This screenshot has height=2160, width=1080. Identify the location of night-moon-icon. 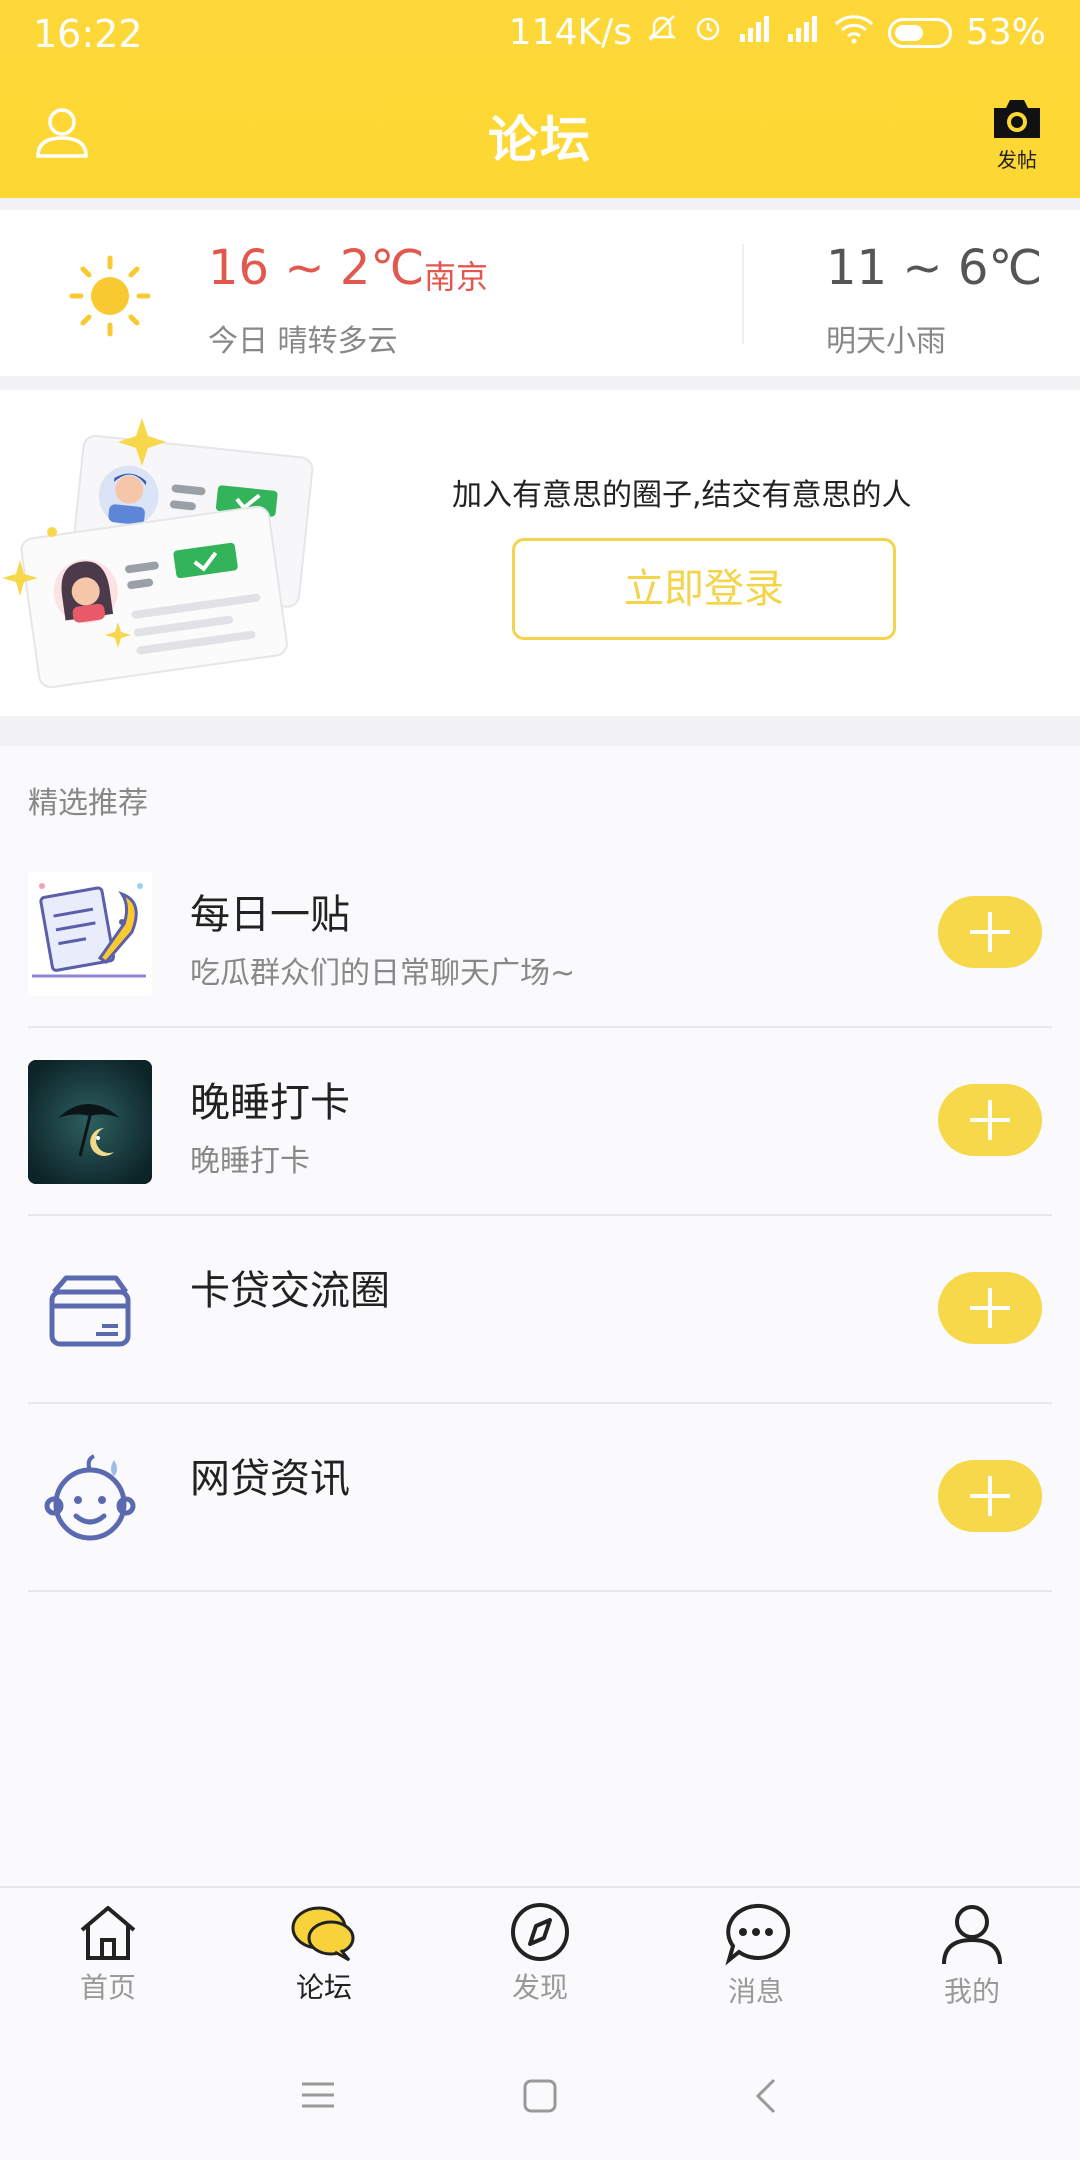
(90, 1122).